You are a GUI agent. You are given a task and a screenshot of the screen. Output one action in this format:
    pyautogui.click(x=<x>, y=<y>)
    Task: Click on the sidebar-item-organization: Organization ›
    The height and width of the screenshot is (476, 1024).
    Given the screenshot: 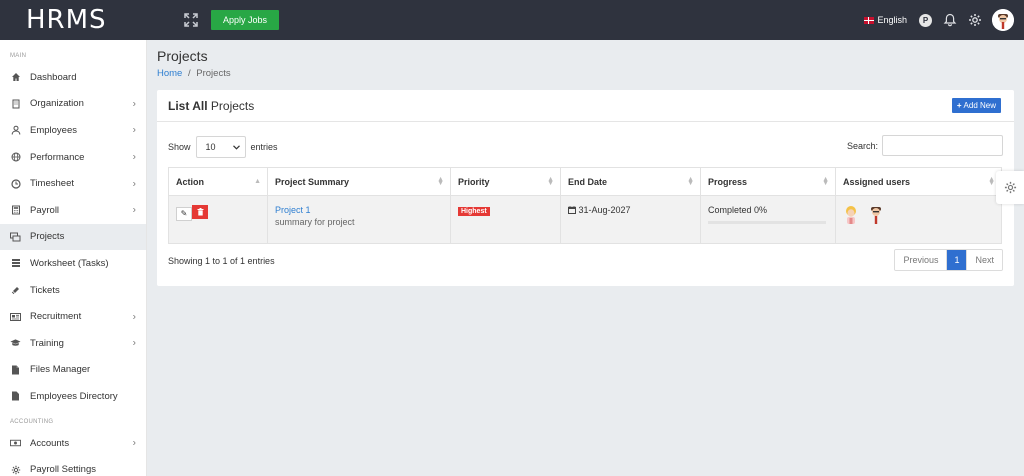 What is the action you would take?
    pyautogui.click(x=73, y=104)
    